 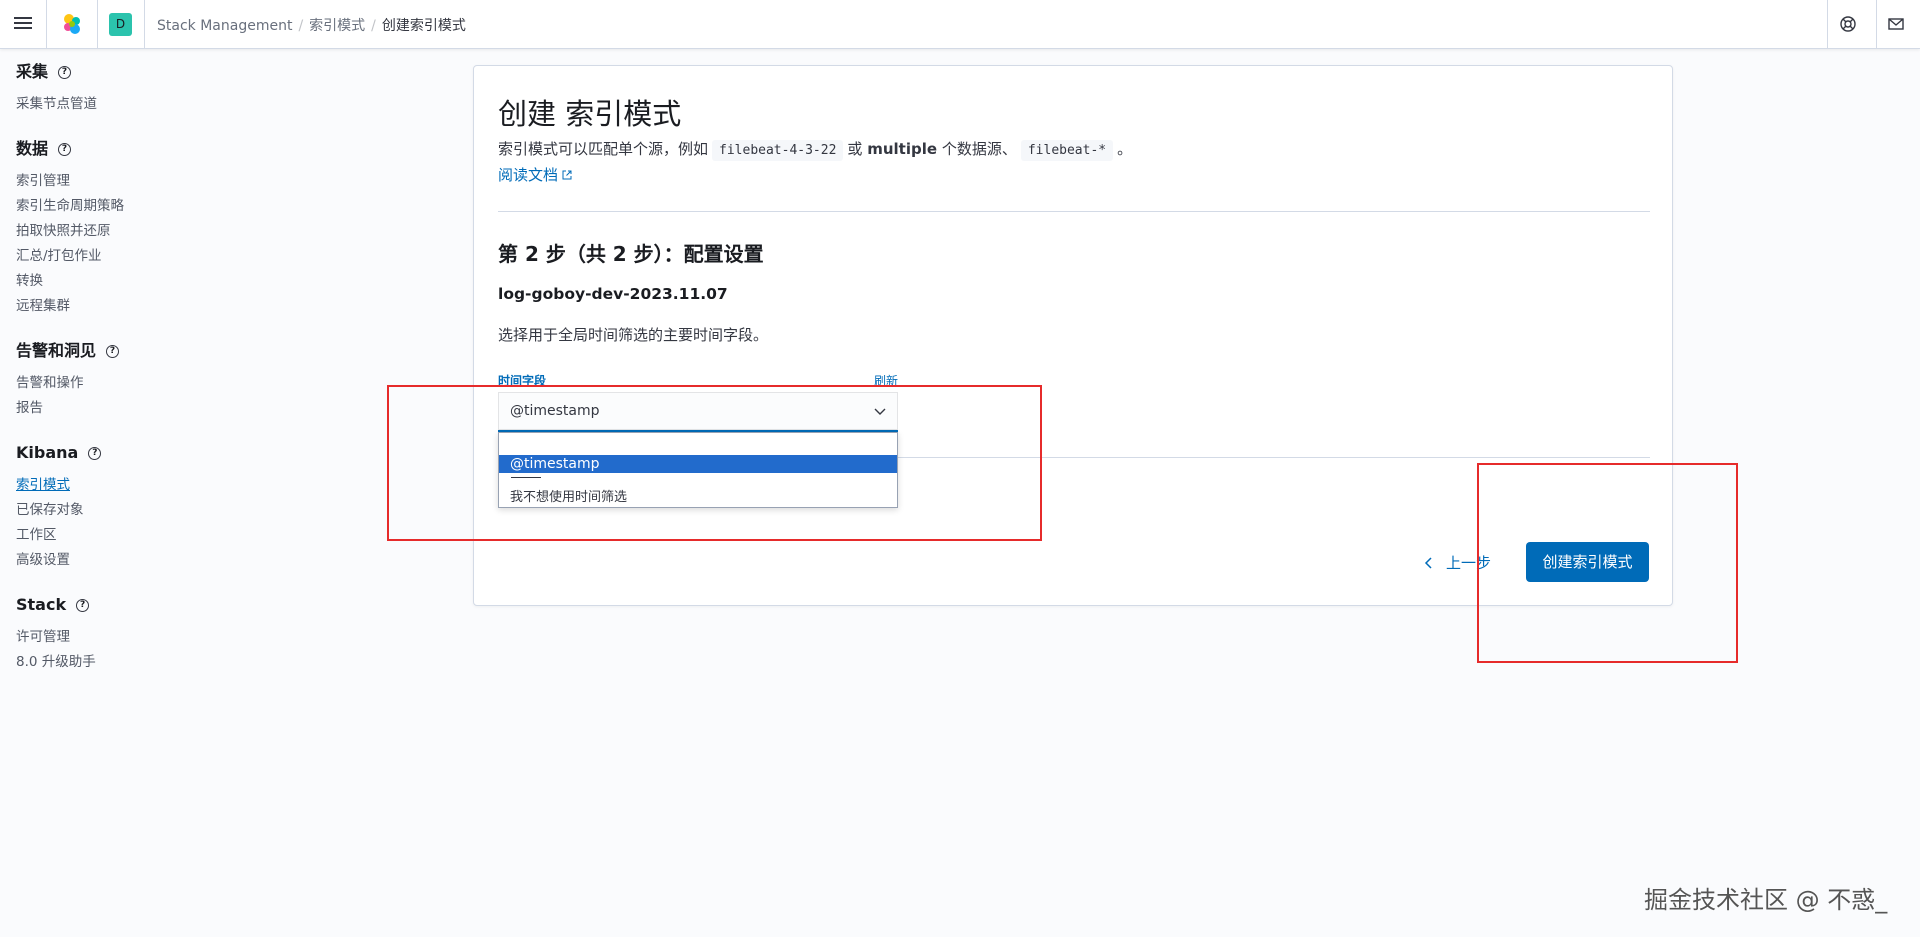 I want to click on code-example: filebeat-*, so click(x=1067, y=150).